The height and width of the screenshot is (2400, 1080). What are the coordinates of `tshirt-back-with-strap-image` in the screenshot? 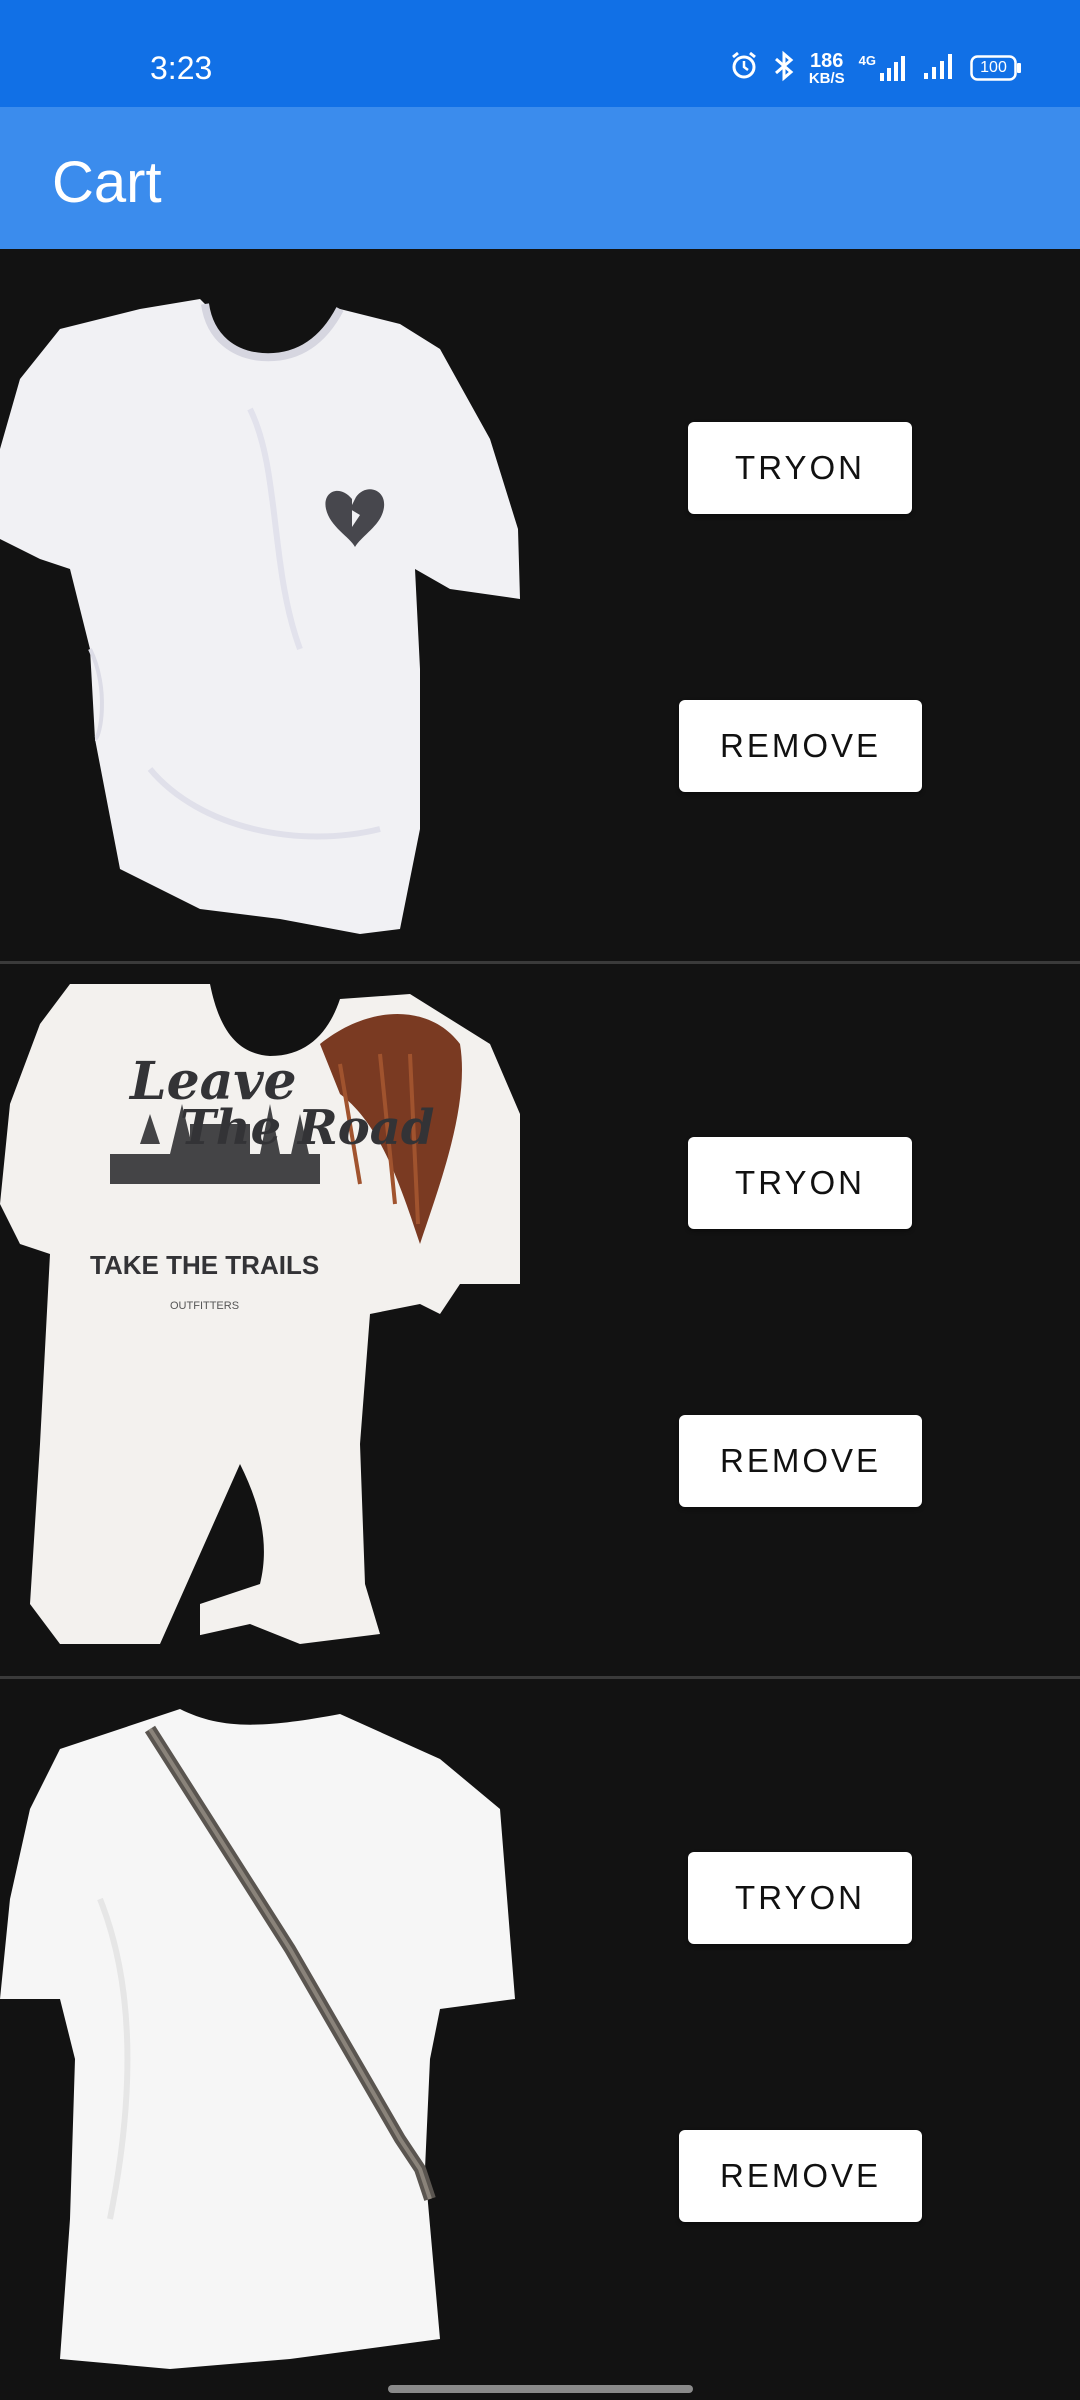 It's located at (265, 2039).